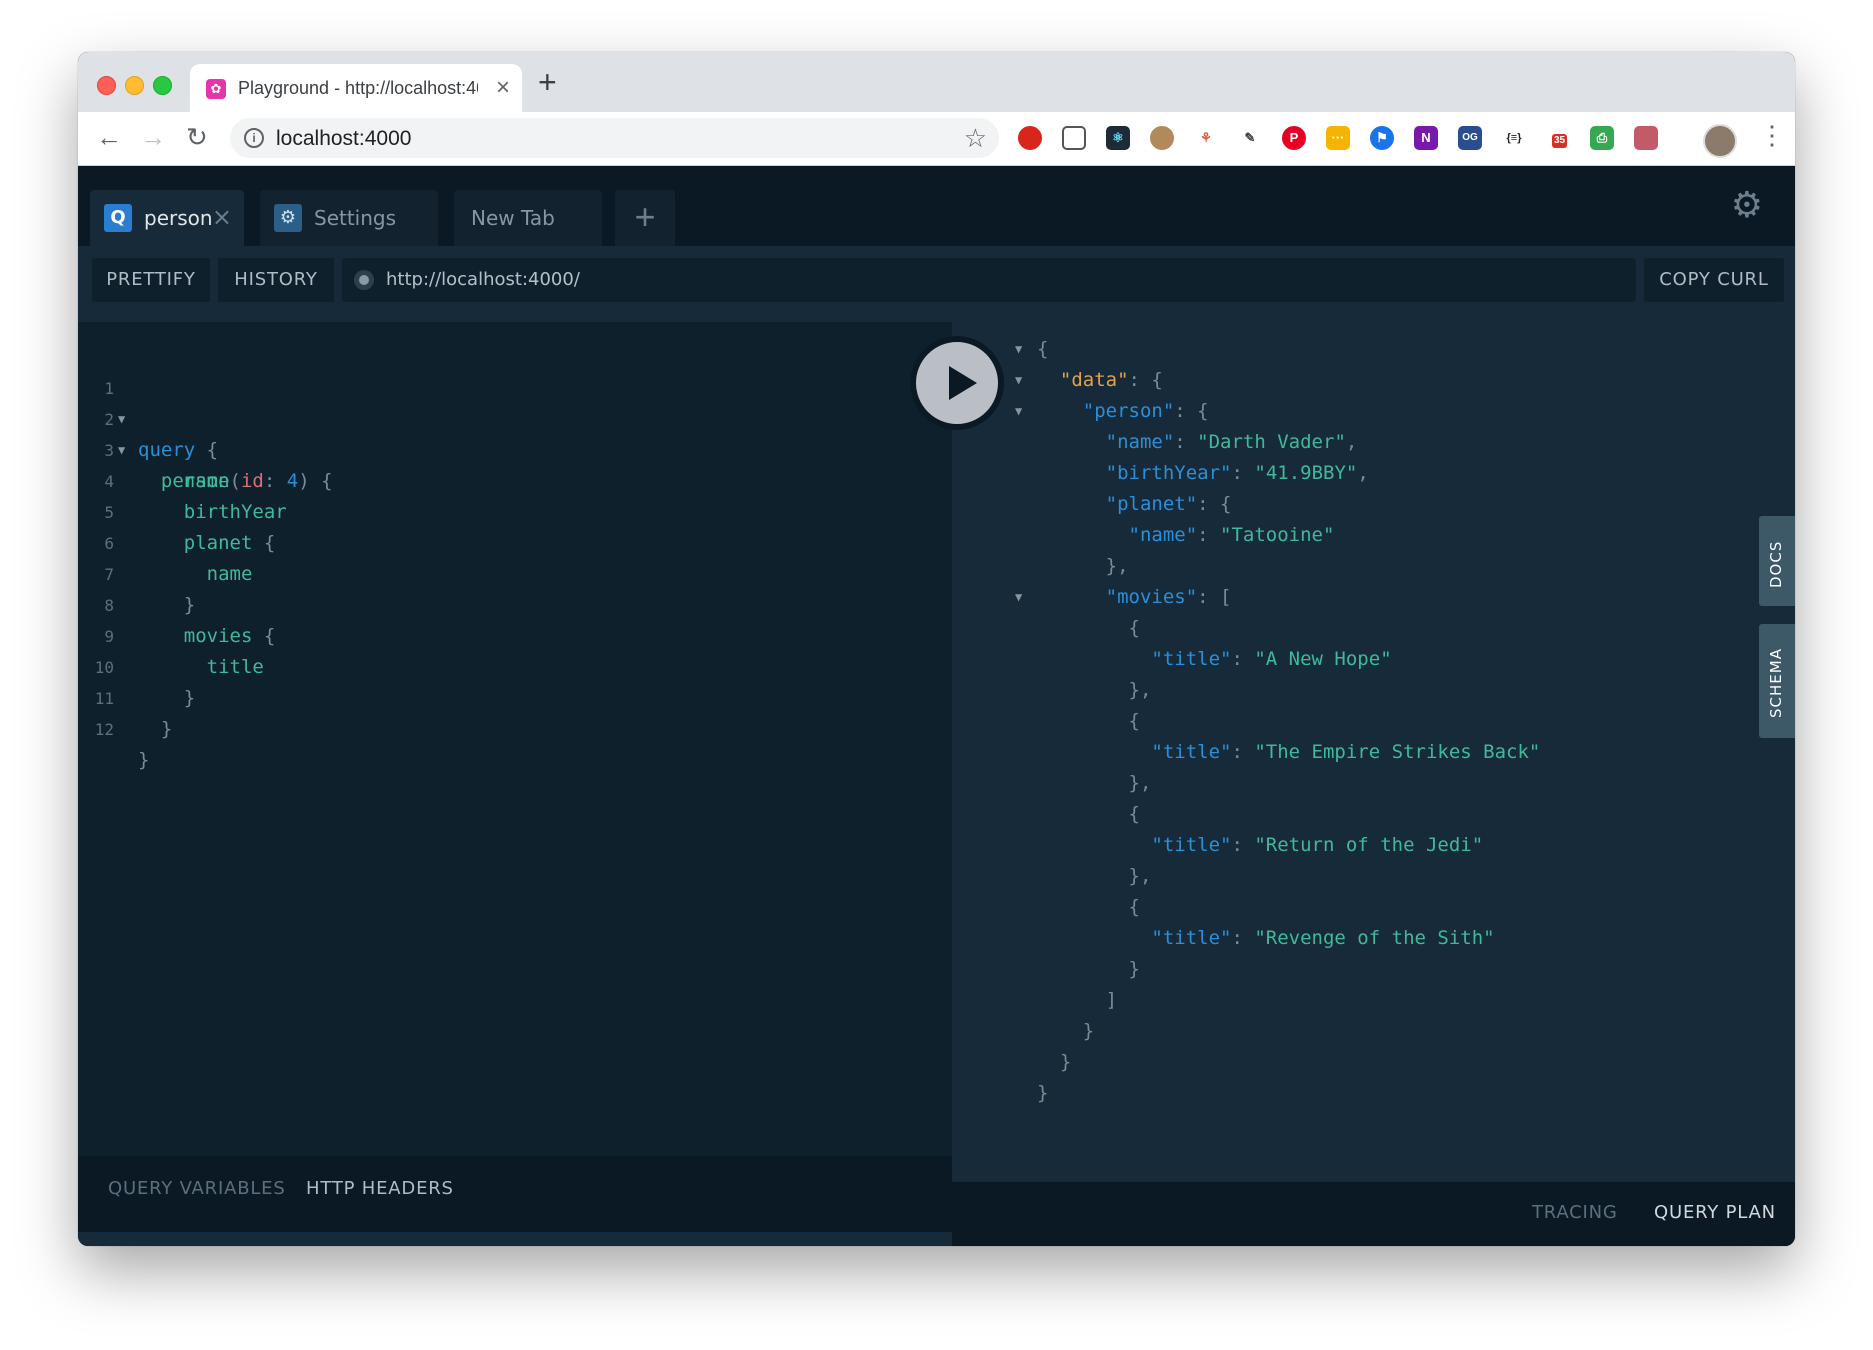 This screenshot has width=1873, height=1350. What do you see at coordinates (176, 603) in the screenshot?
I see `editor-line: 8 movies {` at bounding box center [176, 603].